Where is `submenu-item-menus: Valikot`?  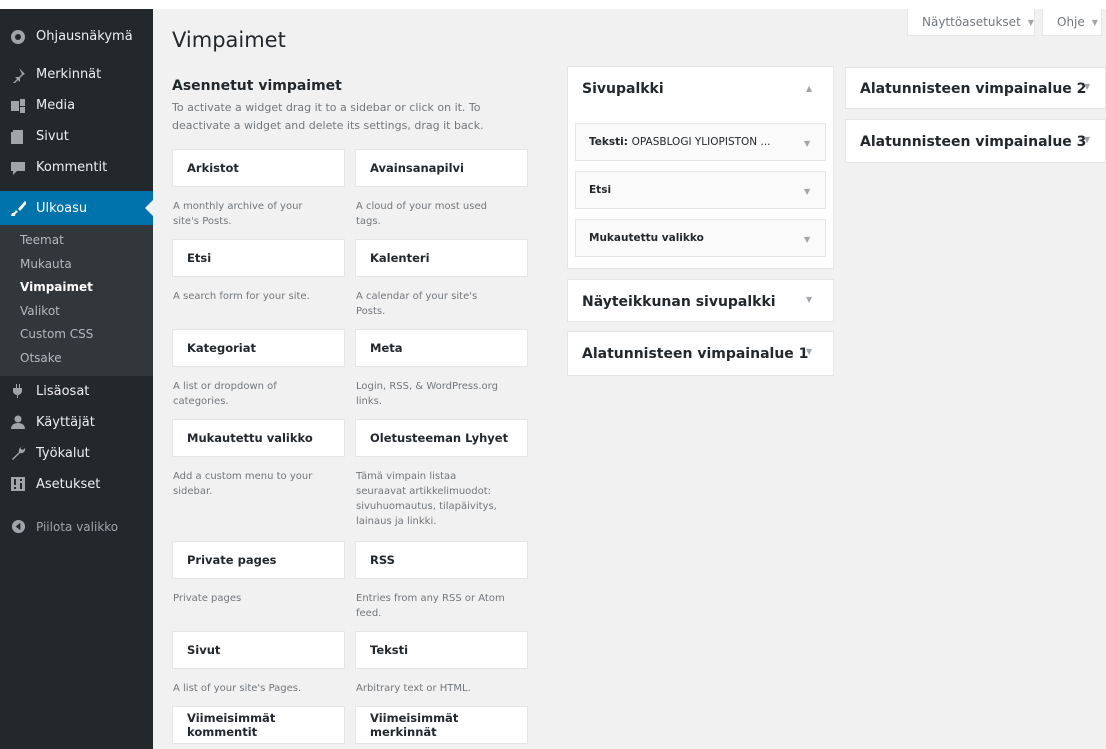
submenu-item-menus: Valikot is located at coordinates (76, 312).